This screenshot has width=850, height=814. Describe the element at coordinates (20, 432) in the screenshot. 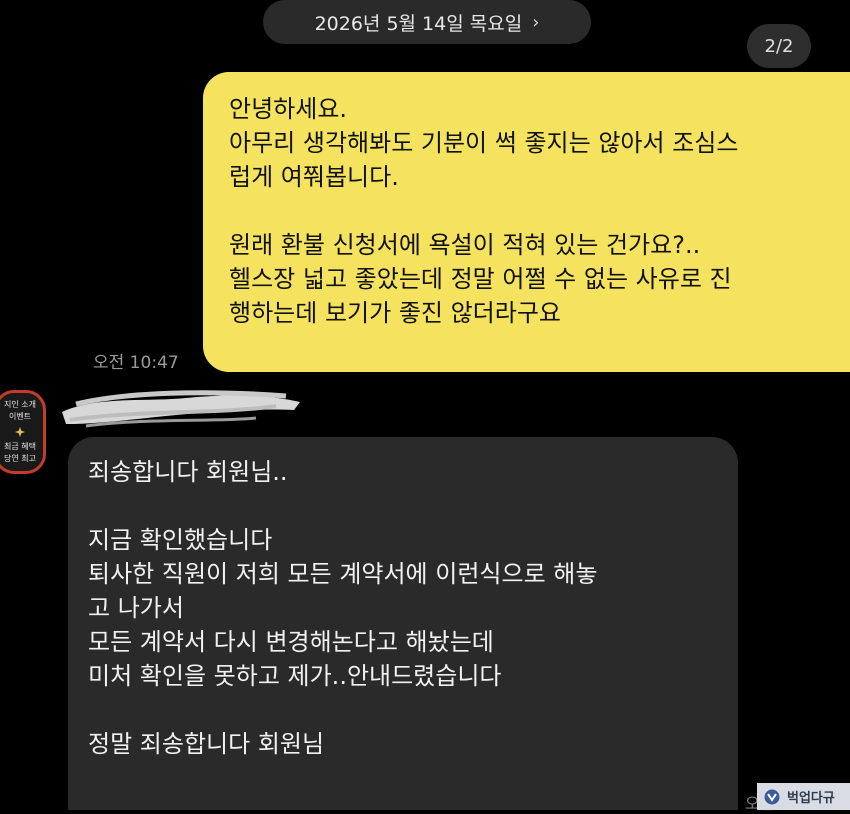

I see `event-sparkle-icon` at that location.